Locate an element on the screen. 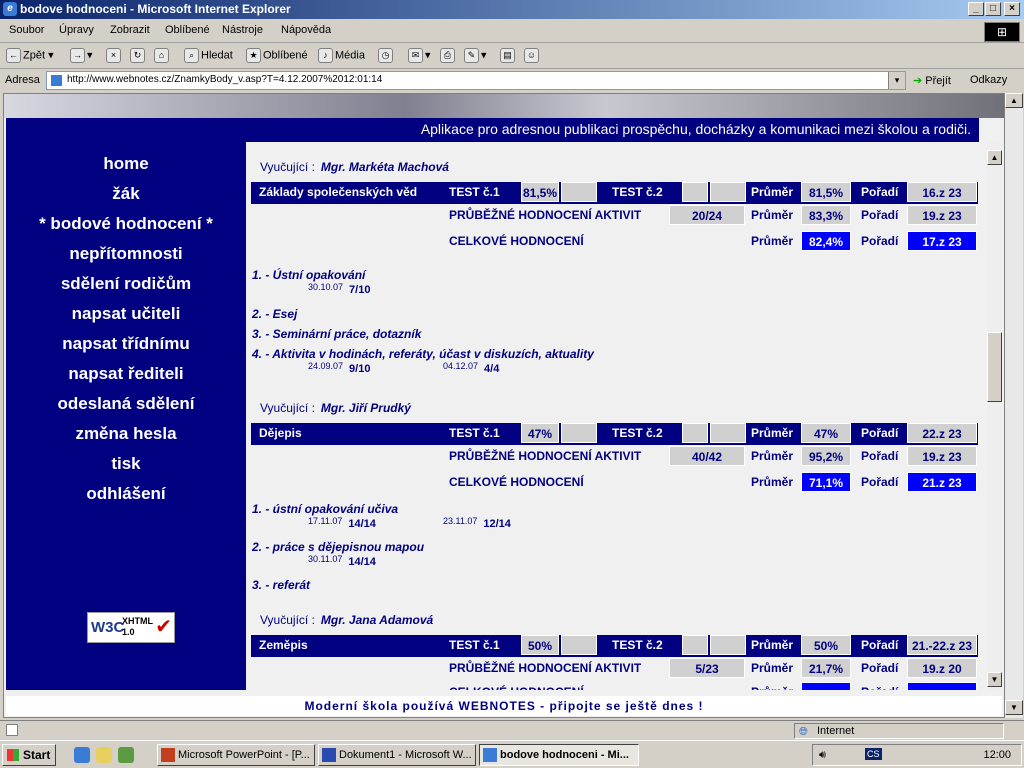 This screenshot has height=768, width=1024. go-arrow-icon: ➔ is located at coordinates (918, 81).